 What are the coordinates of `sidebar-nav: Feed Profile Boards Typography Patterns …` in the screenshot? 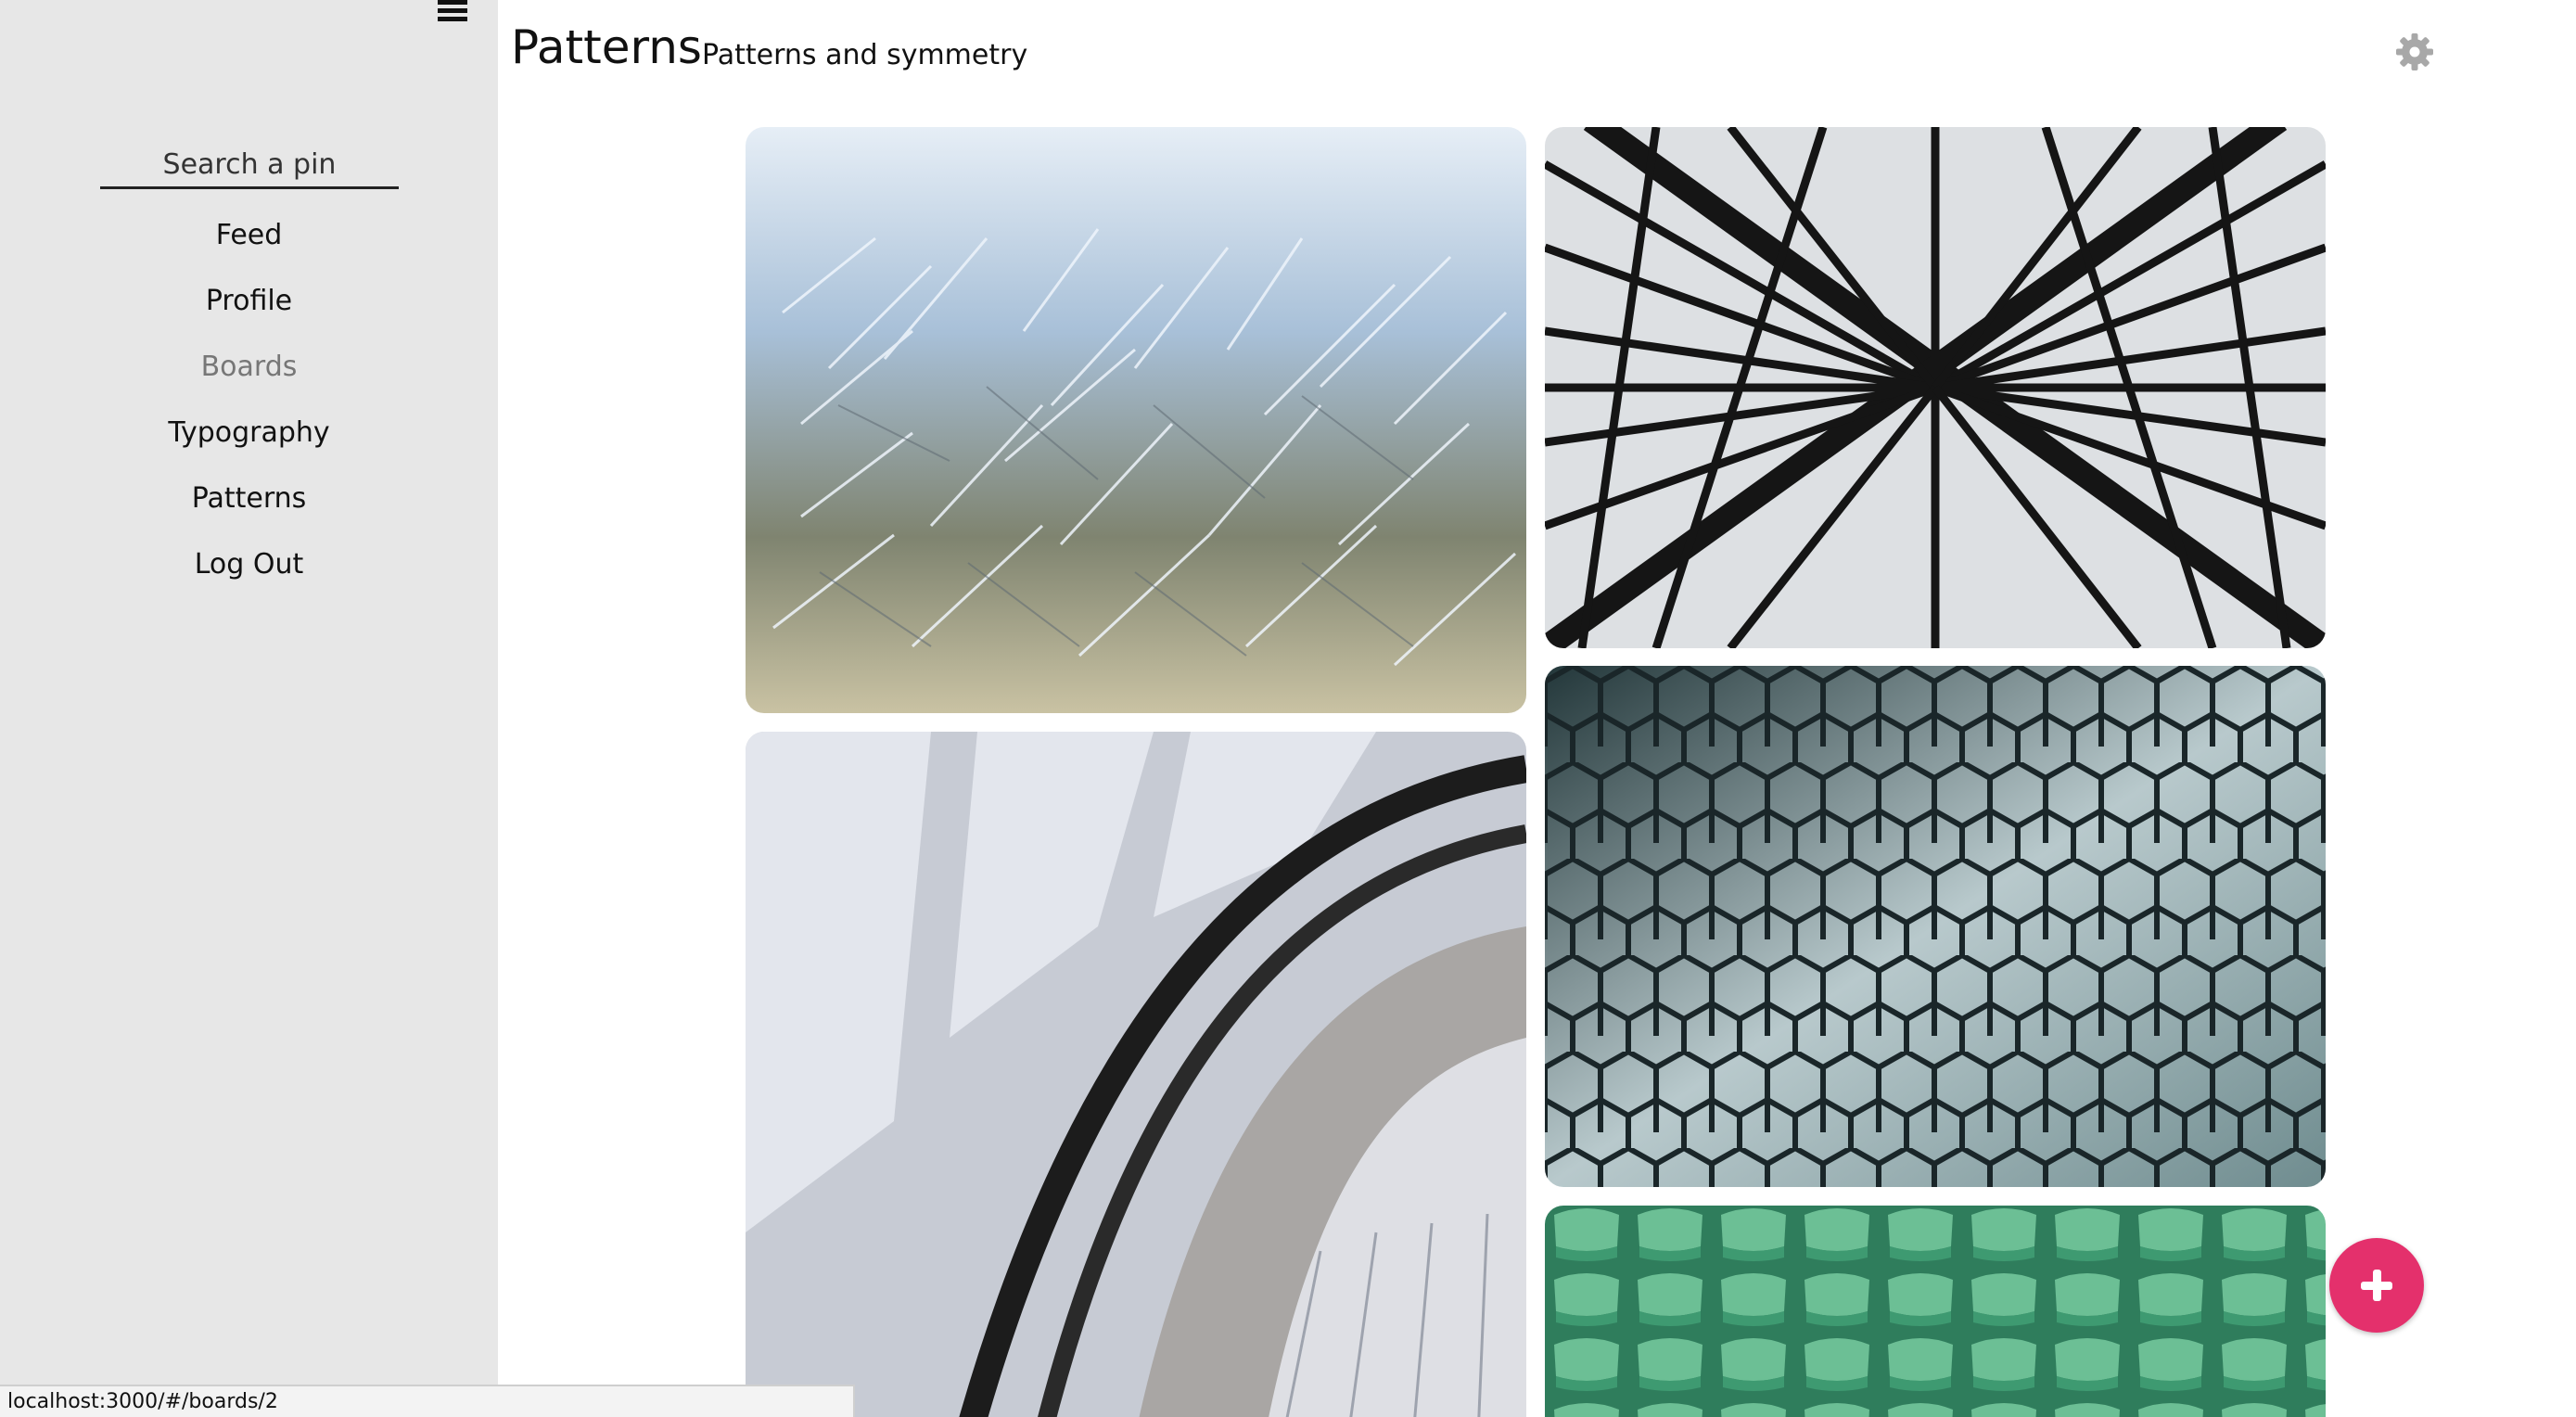 It's located at (249, 408).